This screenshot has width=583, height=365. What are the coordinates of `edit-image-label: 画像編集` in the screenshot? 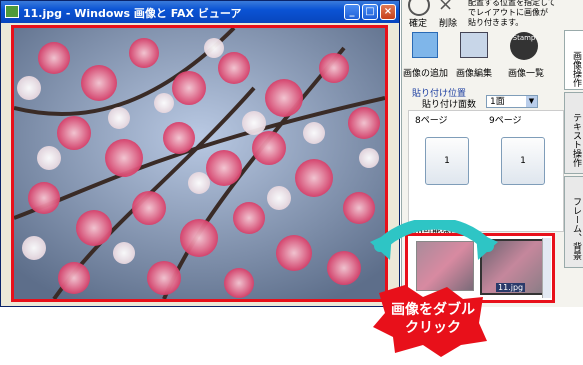 It's located at (474, 72).